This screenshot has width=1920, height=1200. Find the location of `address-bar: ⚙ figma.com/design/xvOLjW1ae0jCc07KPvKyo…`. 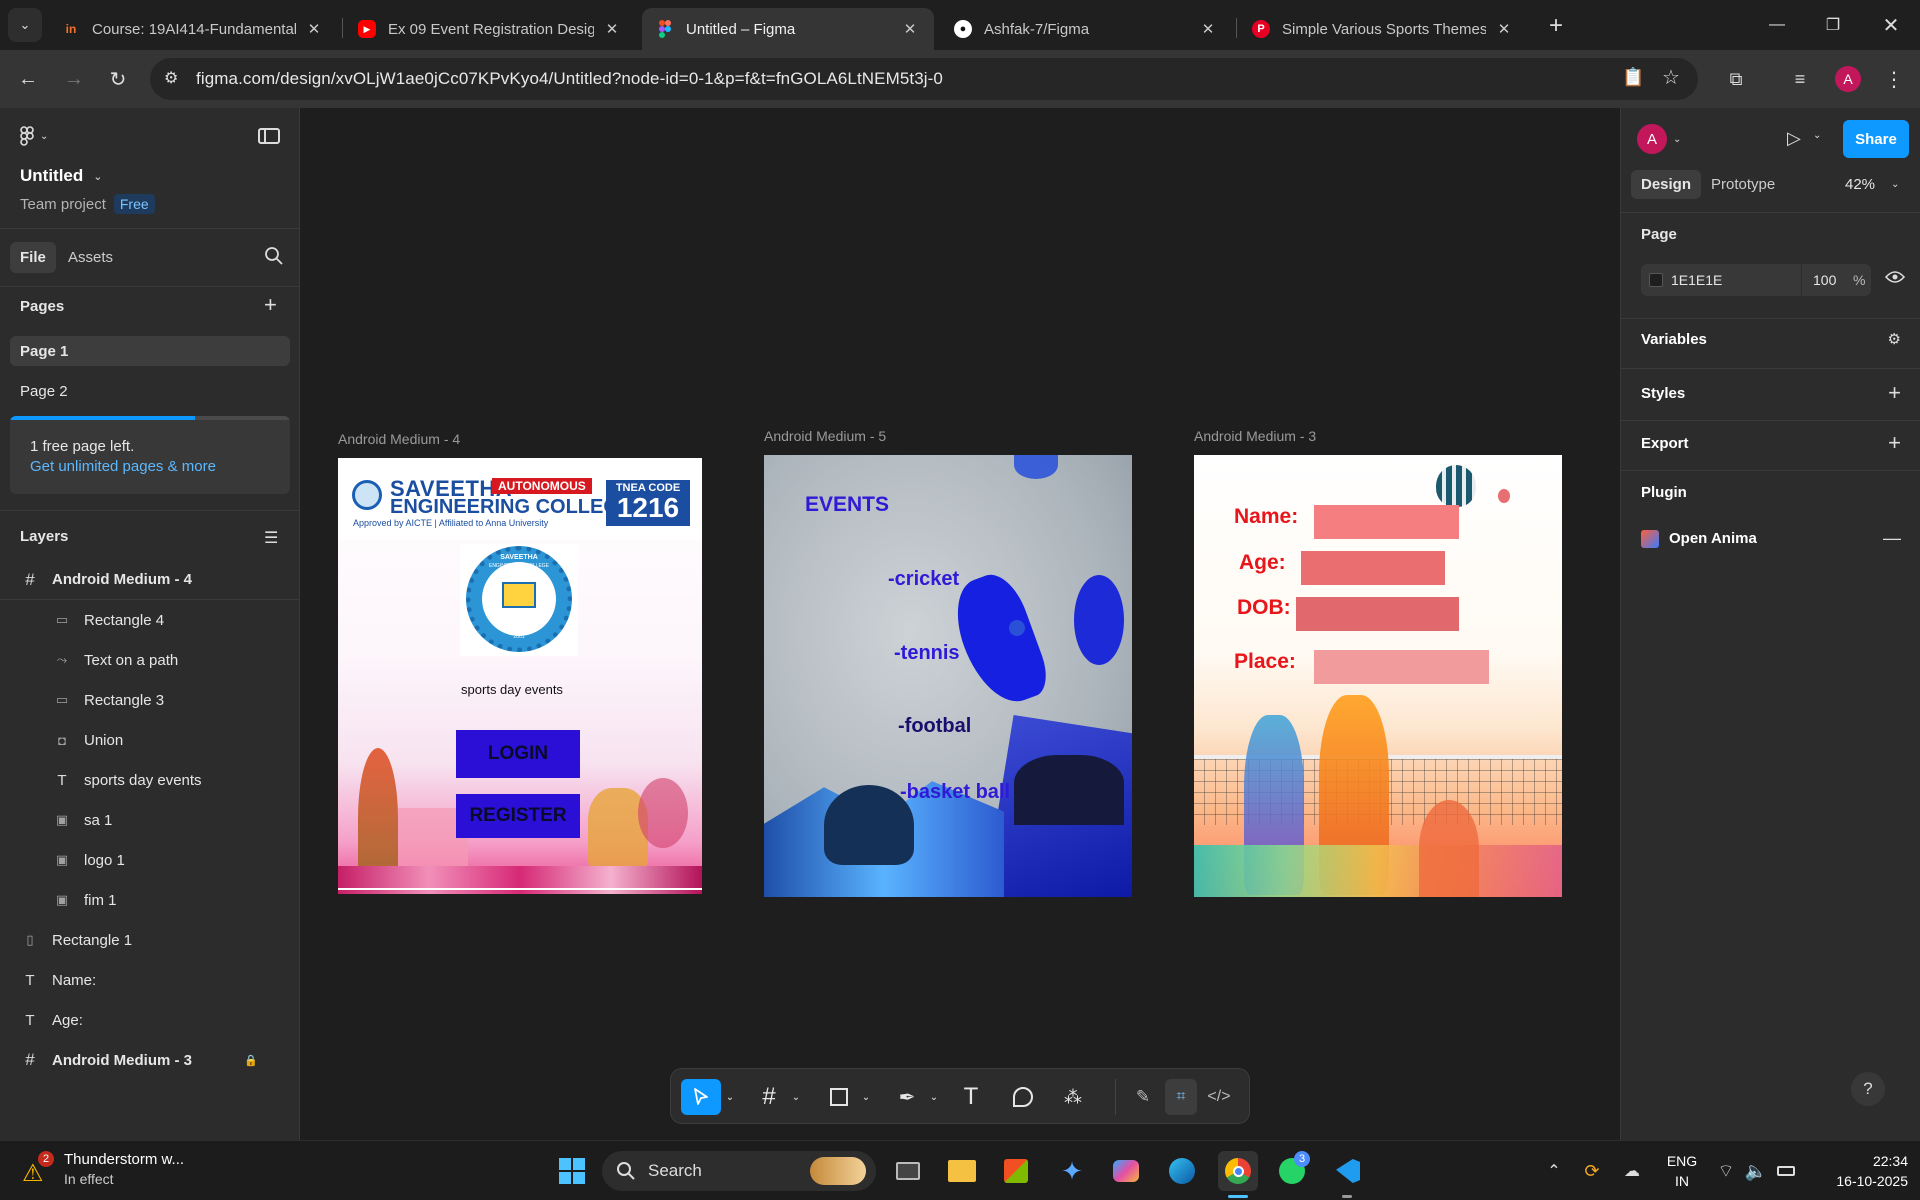

address-bar: ⚙ figma.com/design/xvOLjW1ae0jCc07KPvKyo… is located at coordinates (924, 79).